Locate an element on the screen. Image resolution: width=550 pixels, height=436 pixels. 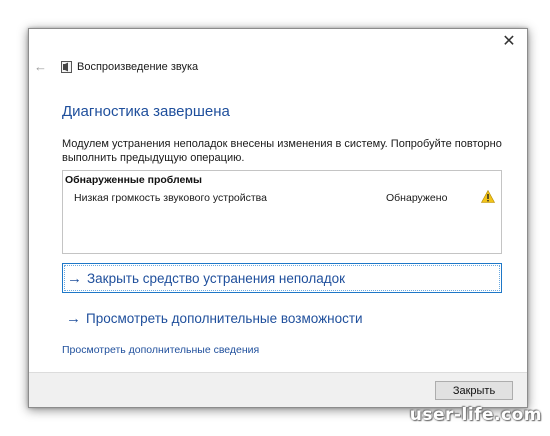
problem-status: Обнаружено is located at coordinates (417, 198).